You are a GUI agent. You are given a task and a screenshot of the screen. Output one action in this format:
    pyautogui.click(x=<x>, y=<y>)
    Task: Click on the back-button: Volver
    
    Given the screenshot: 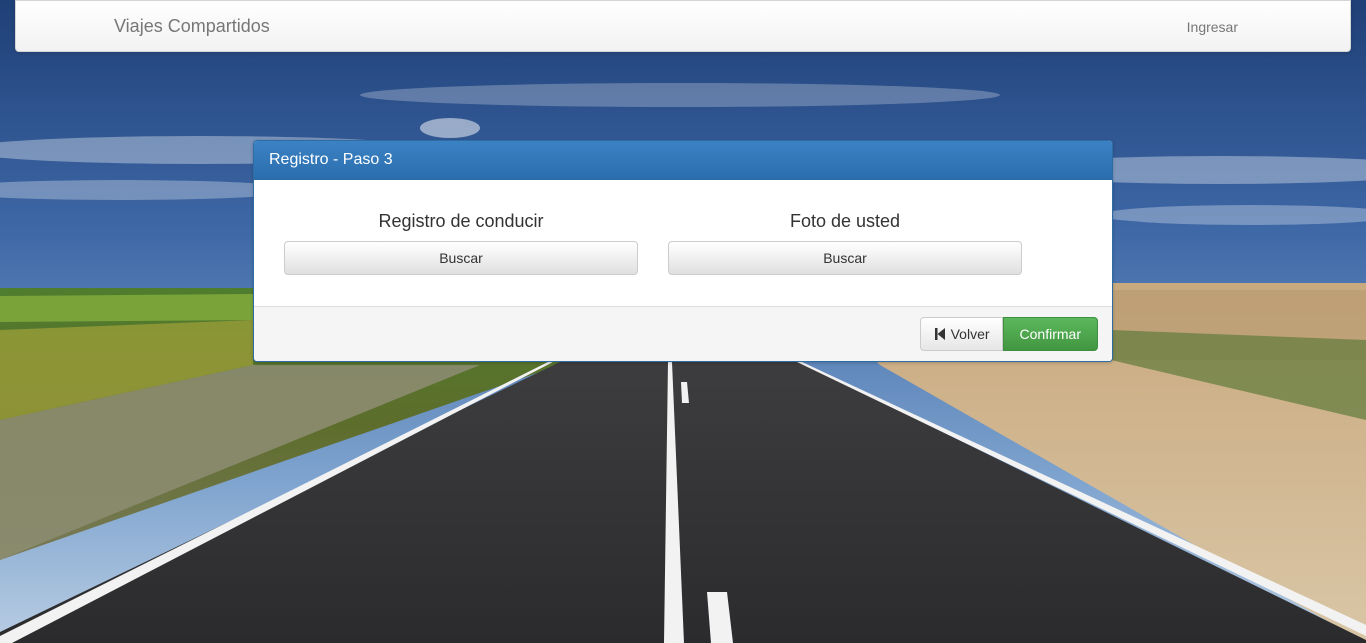 What is the action you would take?
    pyautogui.click(x=961, y=334)
    